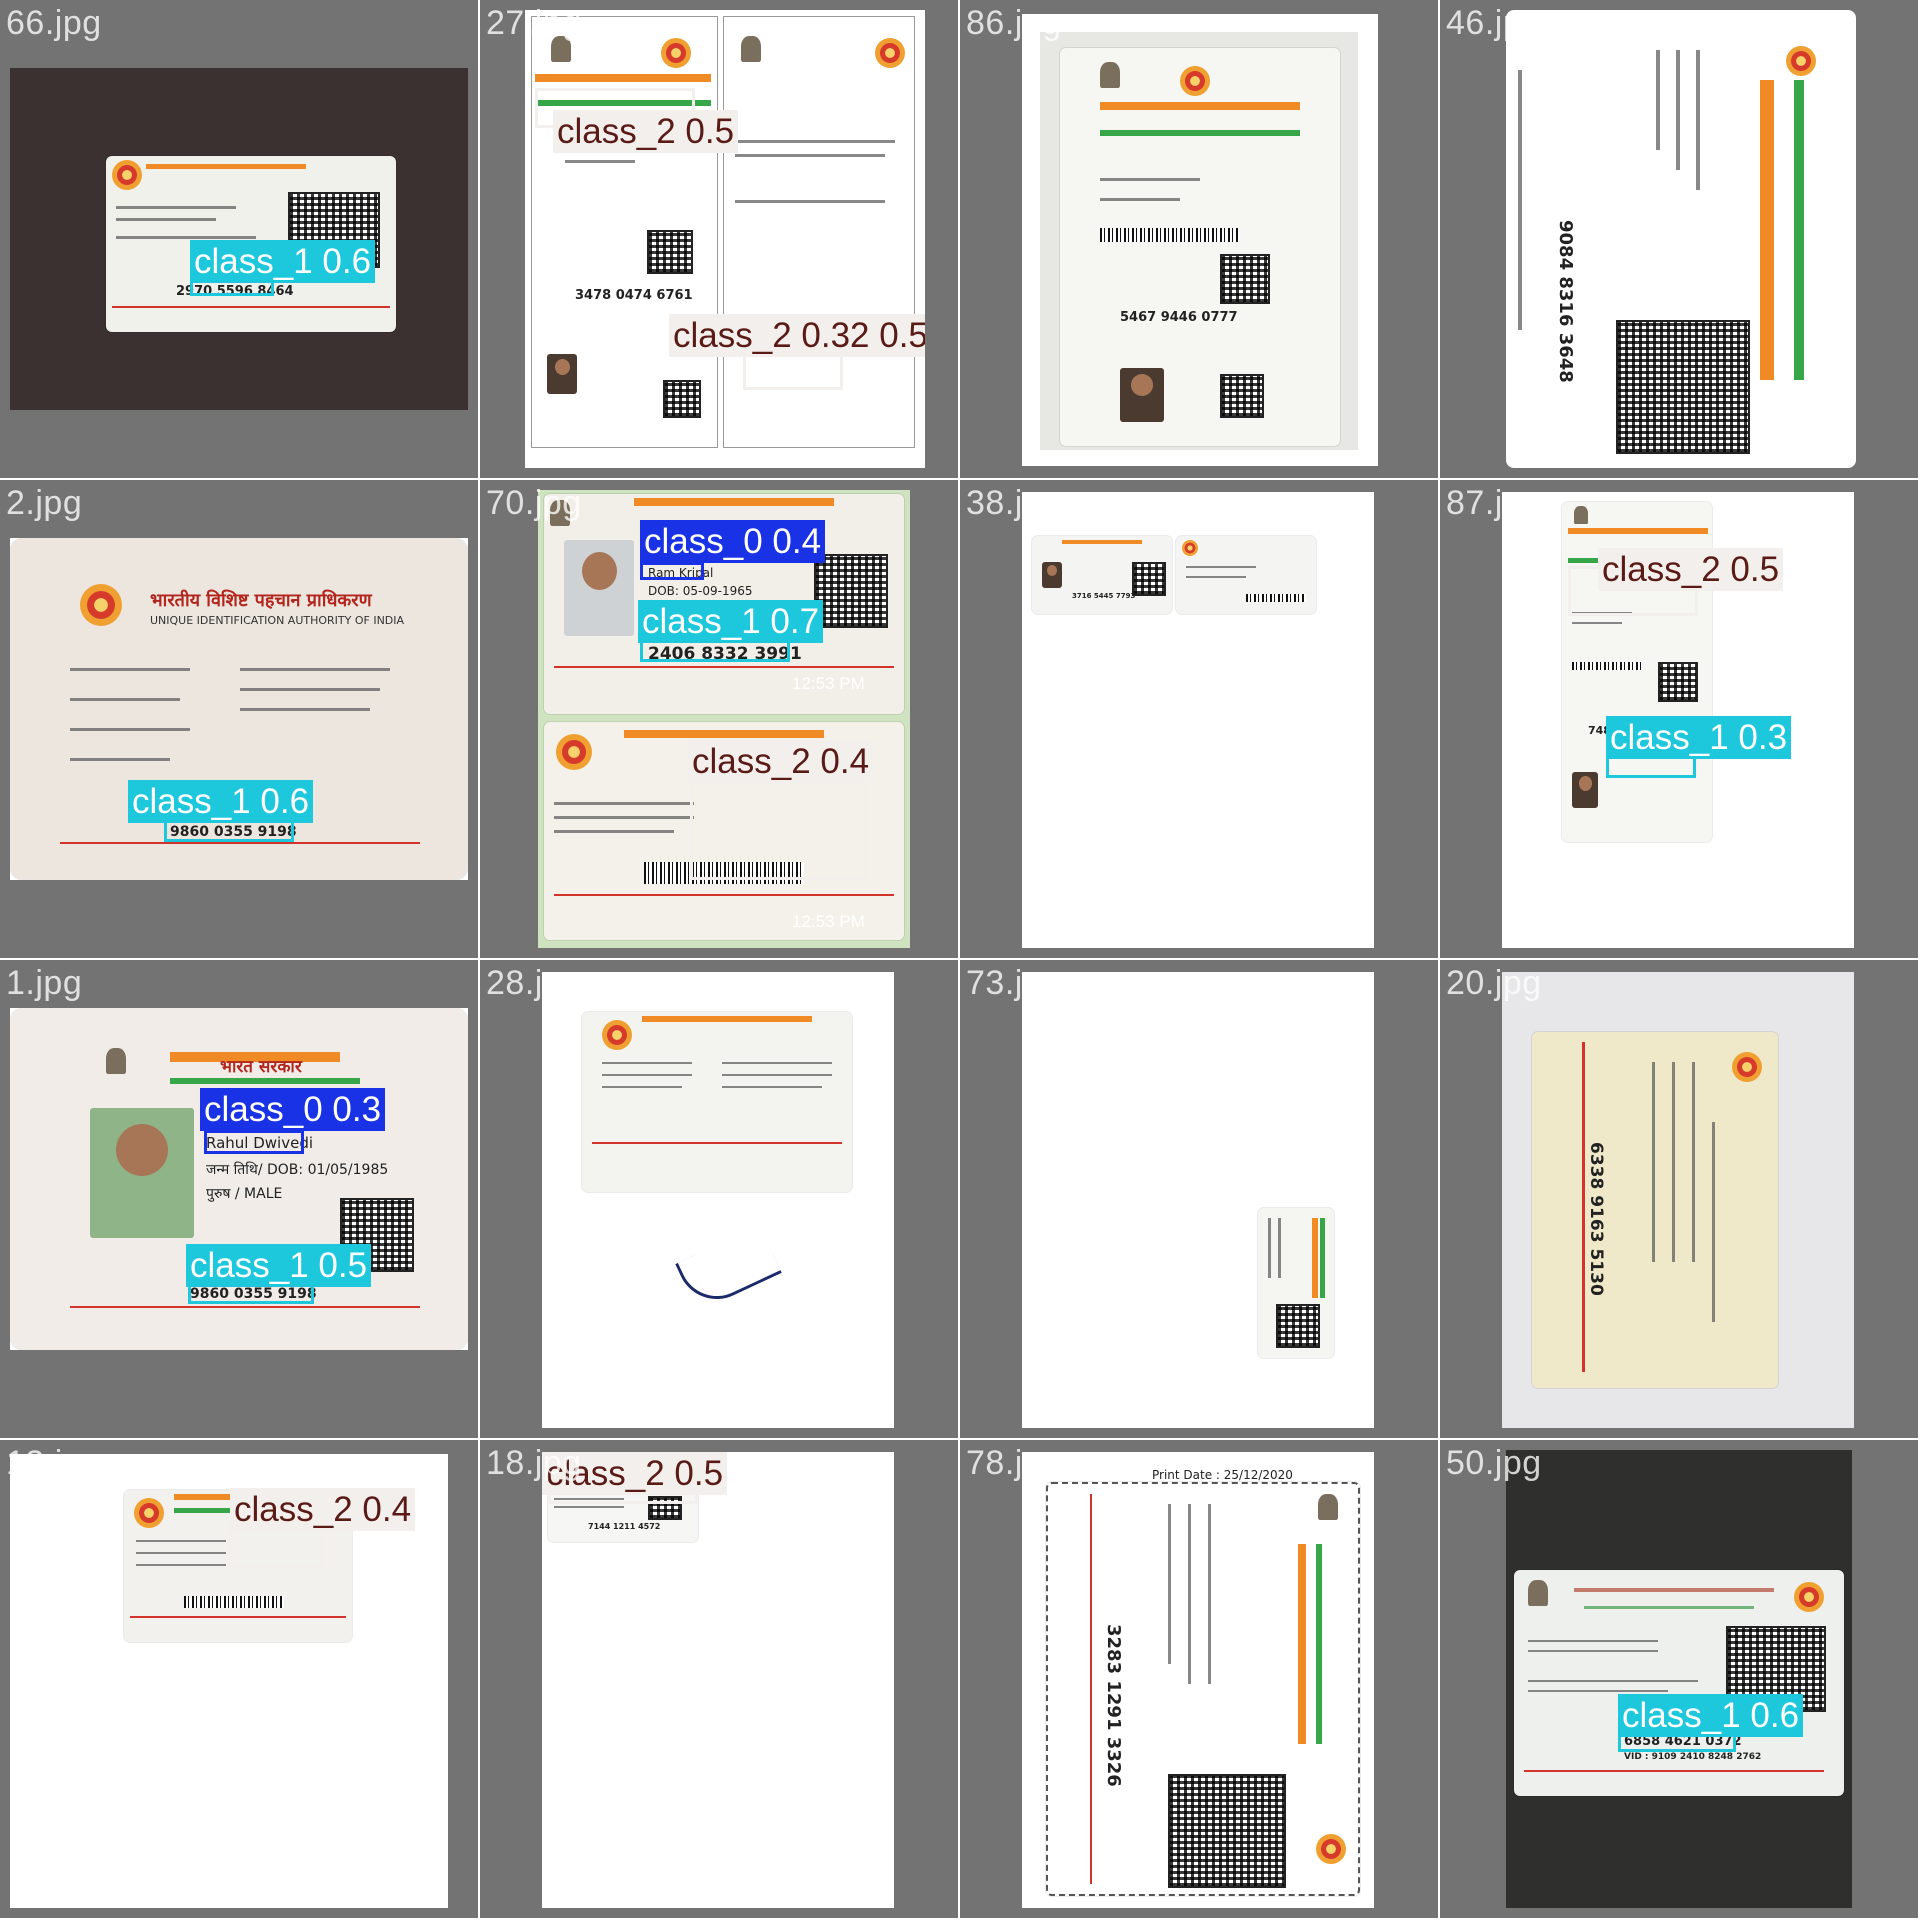 Image resolution: width=1920 pixels, height=1920 pixels. Describe the element at coordinates (261, 600) in the screenshot. I see `card-title: भारतीय विशिष्ट पहचान प्राधिकरण` at that location.